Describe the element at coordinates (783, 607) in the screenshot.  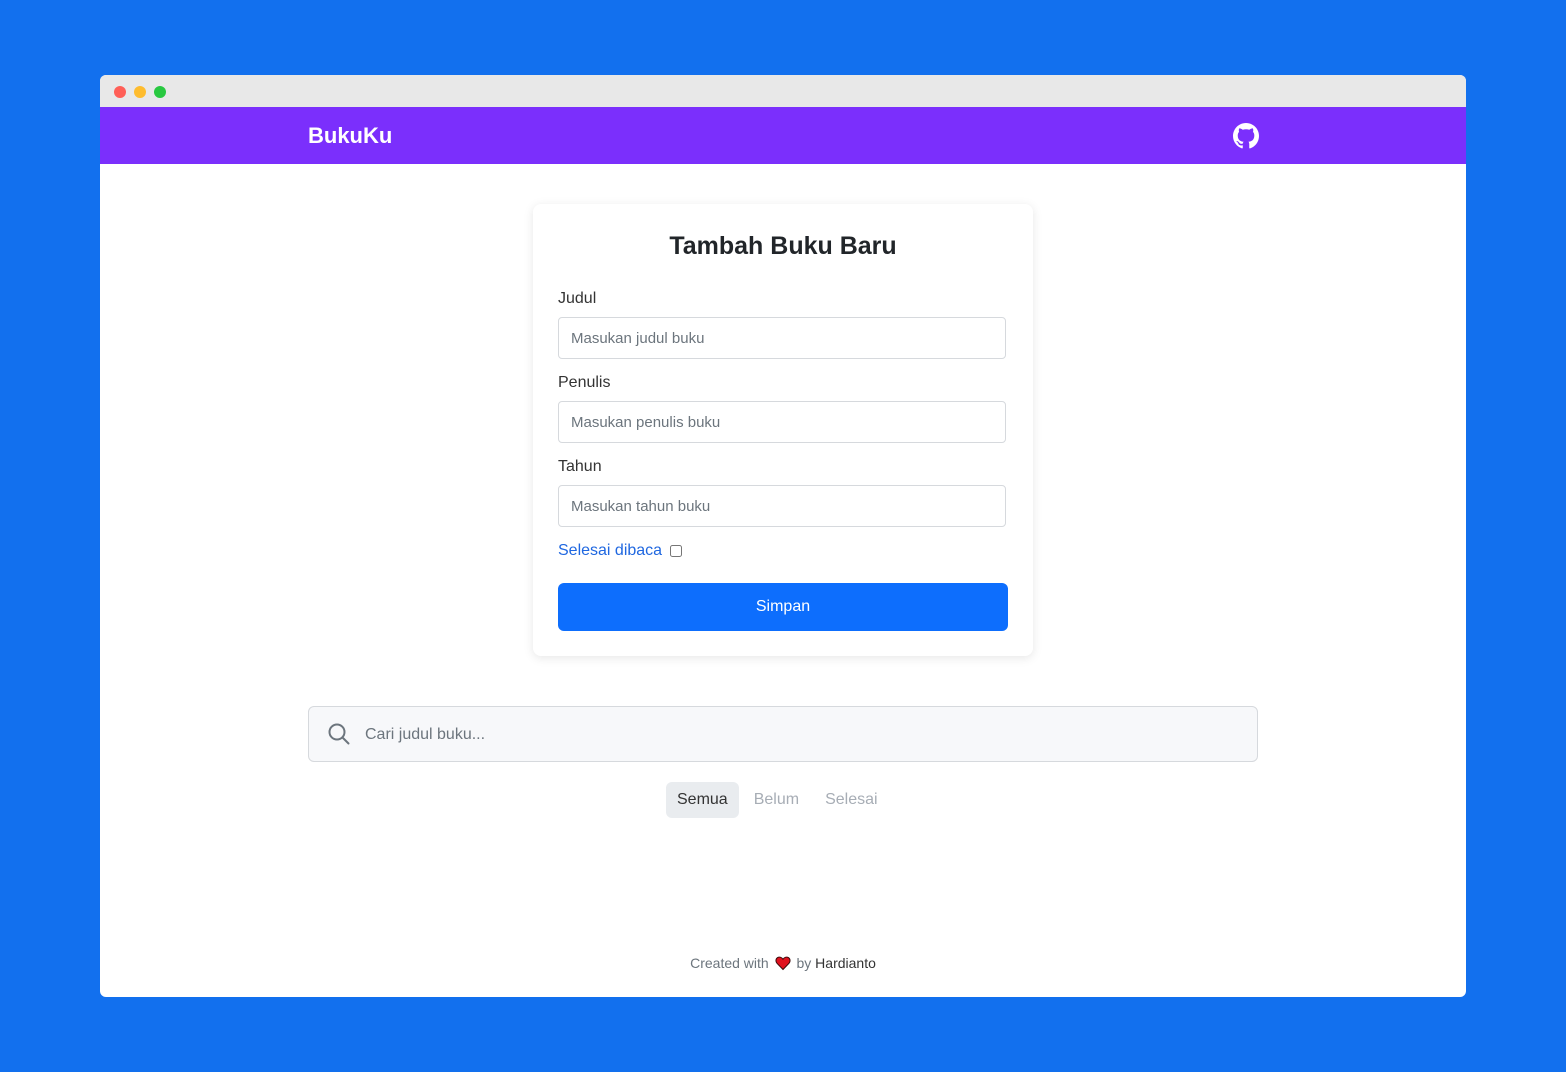
I see `save-button: Simpan` at that location.